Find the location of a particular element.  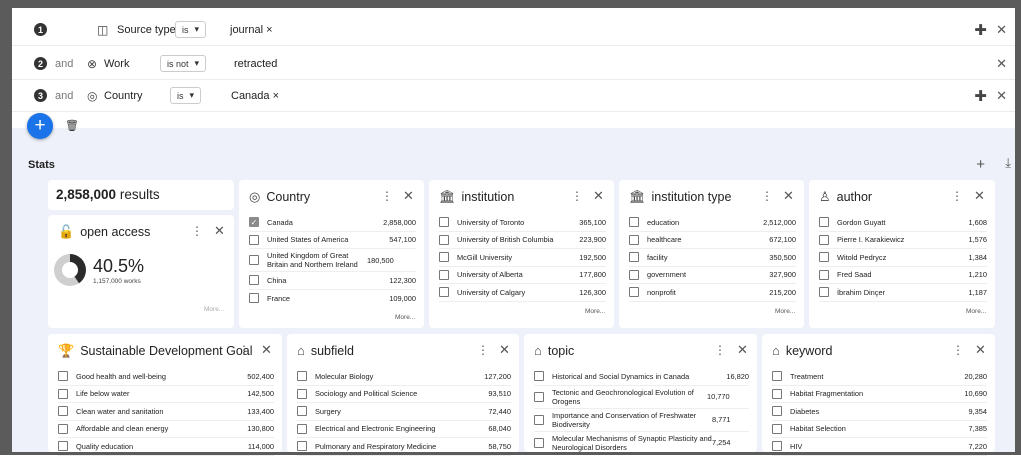

add-filter-button: + is located at coordinates (40, 126).